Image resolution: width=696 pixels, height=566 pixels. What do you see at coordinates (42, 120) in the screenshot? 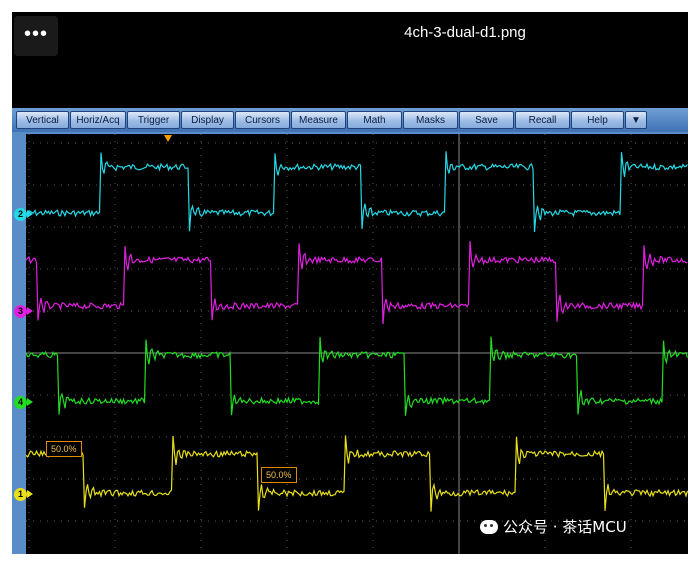
I see `menu-vertical-button: Vertical` at bounding box center [42, 120].